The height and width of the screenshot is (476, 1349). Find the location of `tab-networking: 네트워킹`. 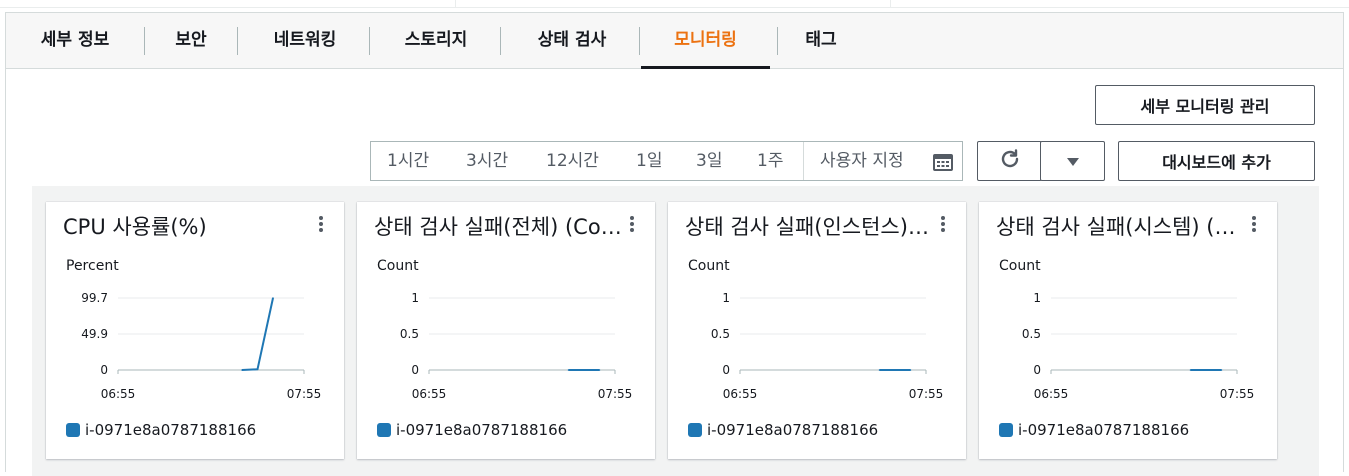

tab-networking: 네트워킹 is located at coordinates (305, 41).